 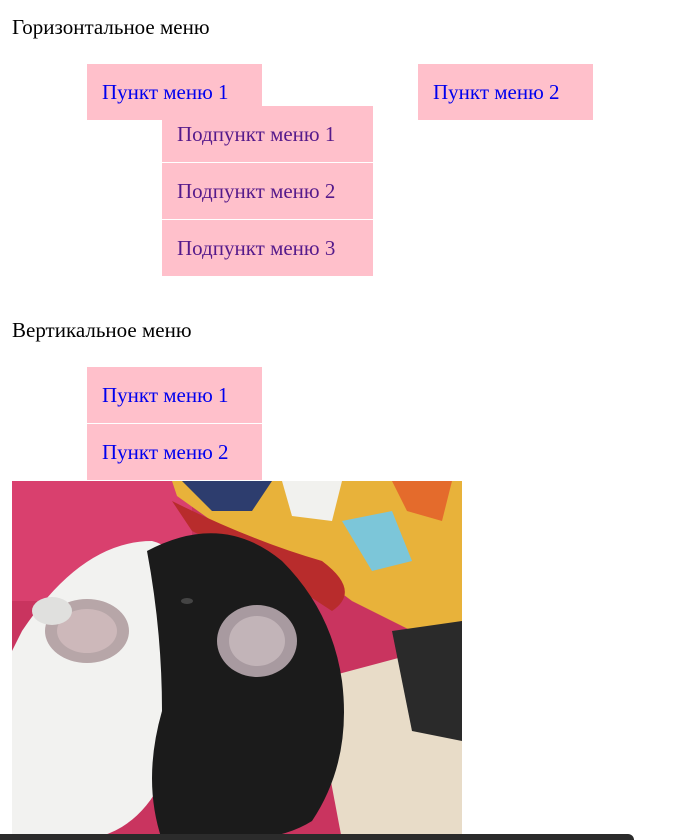 What do you see at coordinates (317, 837) in the screenshot?
I see `bottom-scrollbar` at bounding box center [317, 837].